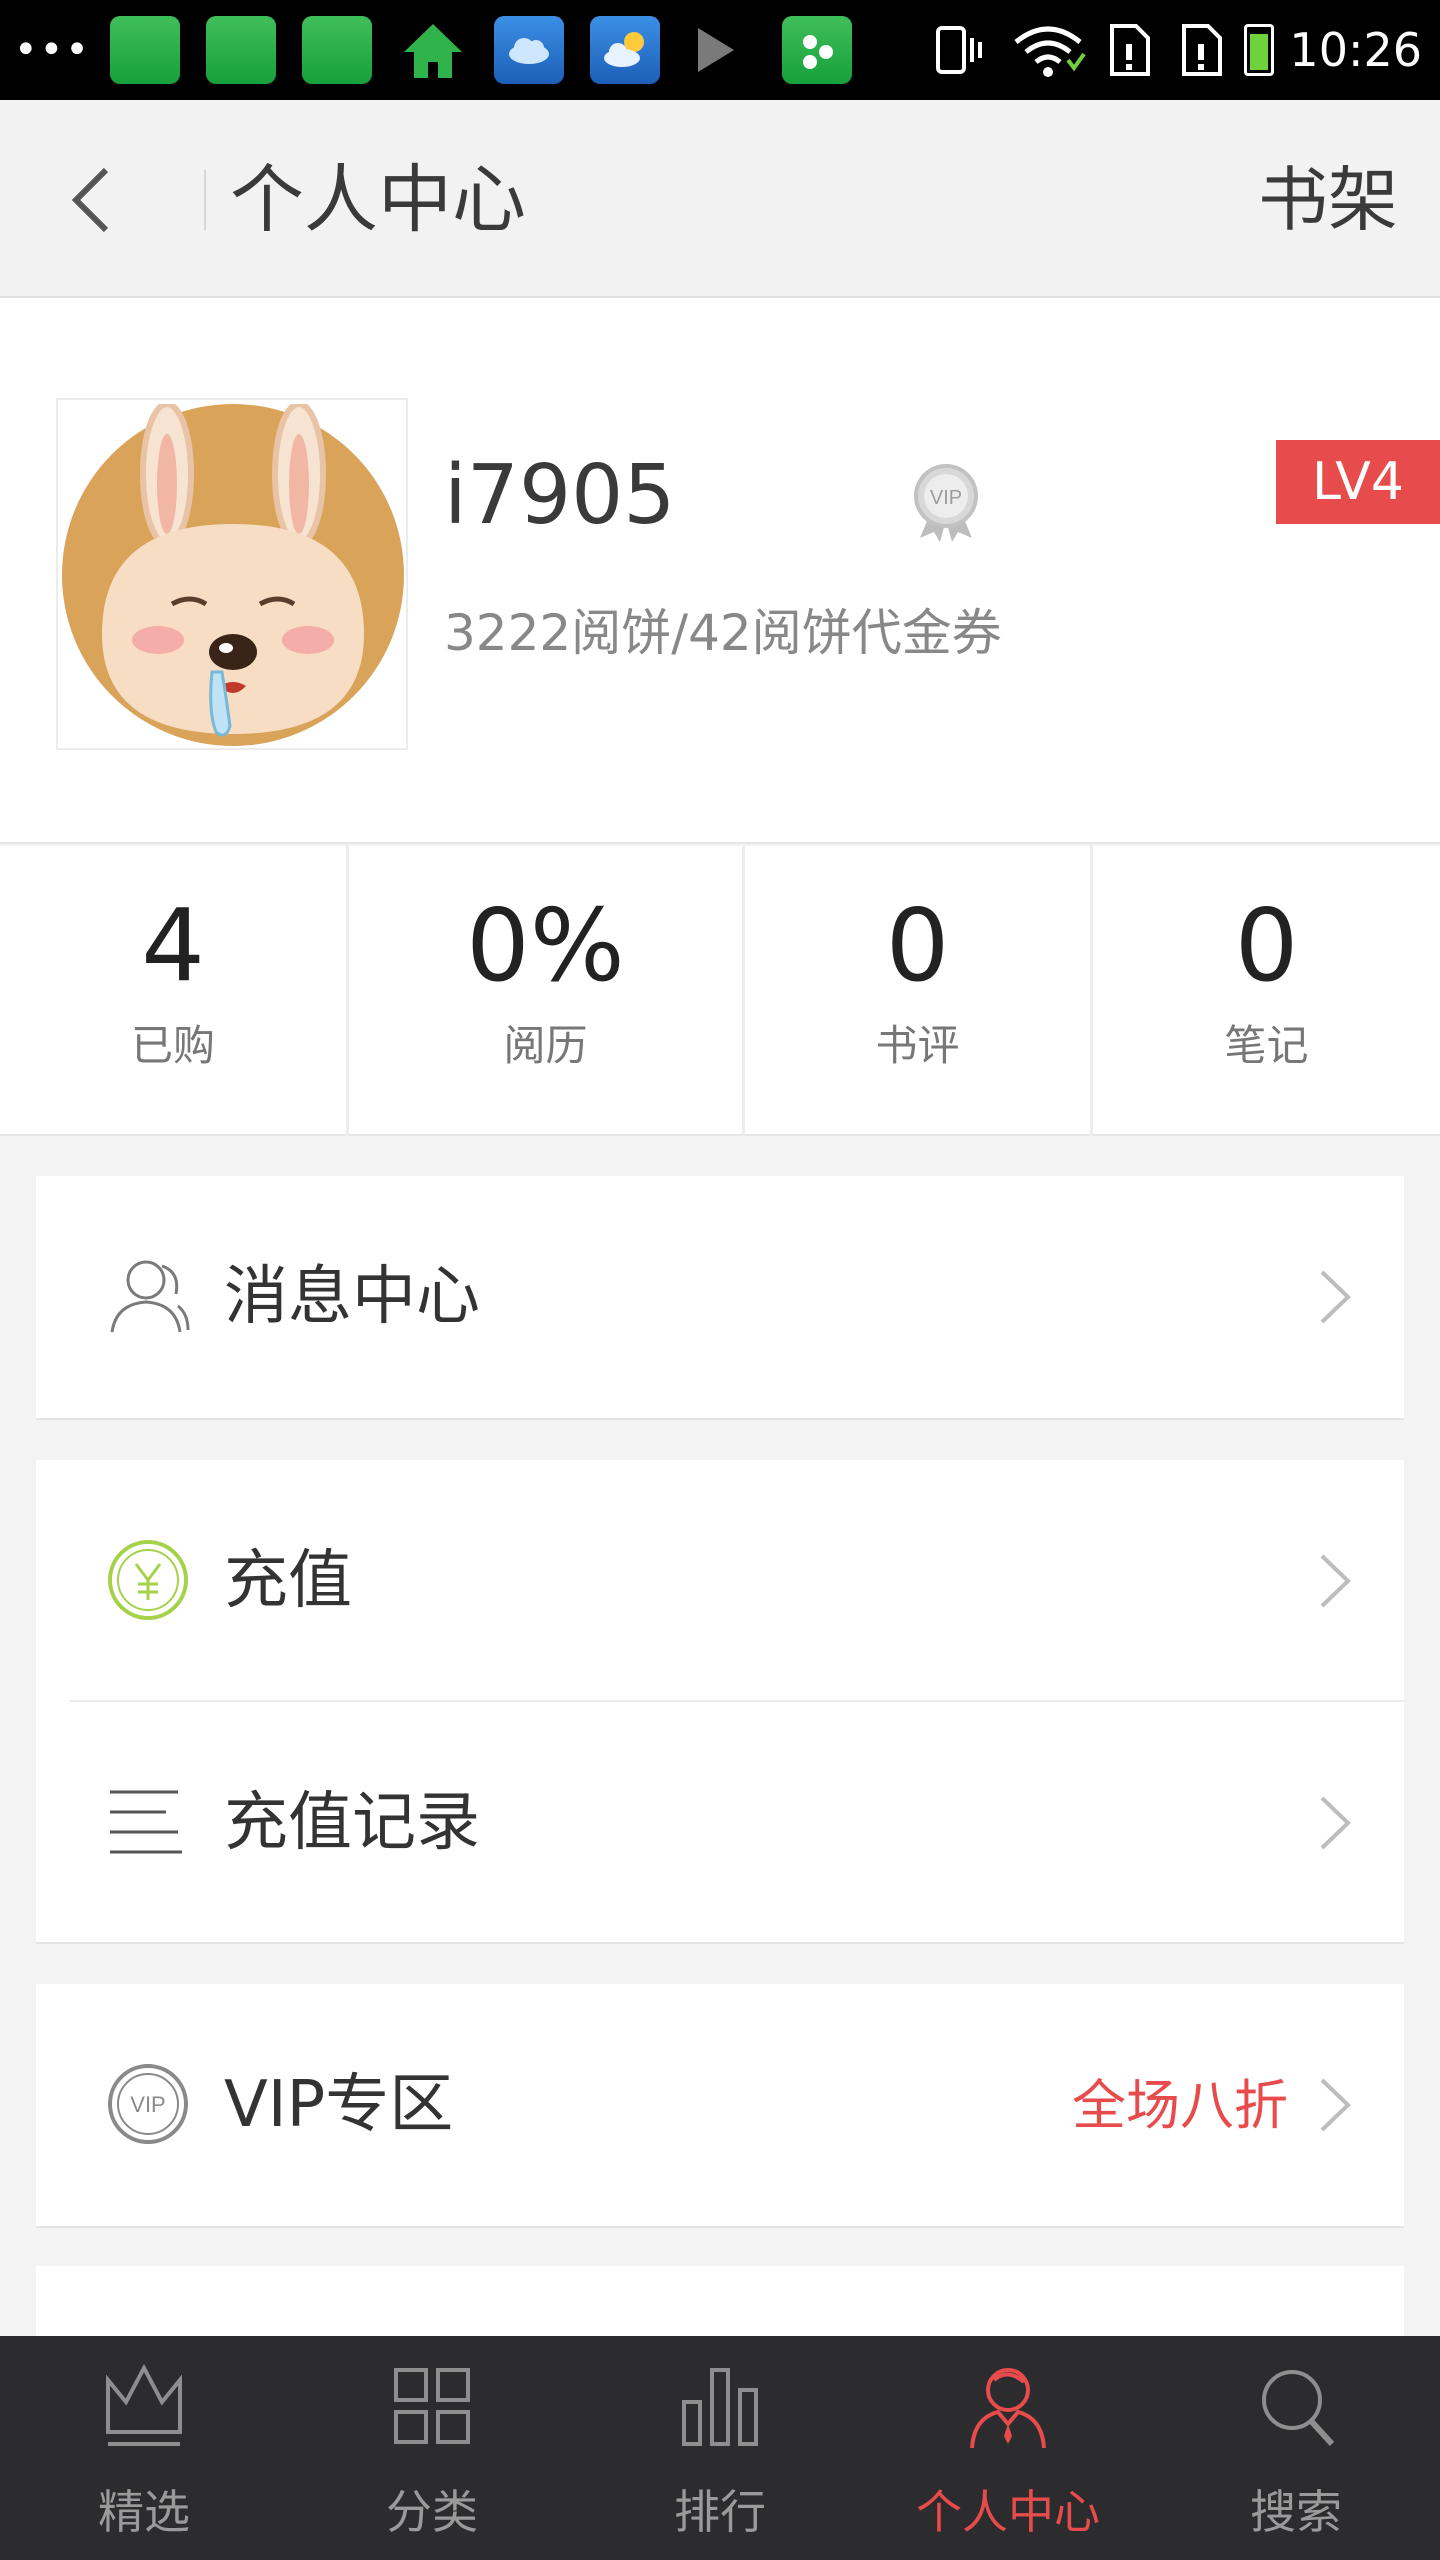 The height and width of the screenshot is (2560, 1440). What do you see at coordinates (917, 1045) in the screenshot?
I see `stat-label: 书评` at bounding box center [917, 1045].